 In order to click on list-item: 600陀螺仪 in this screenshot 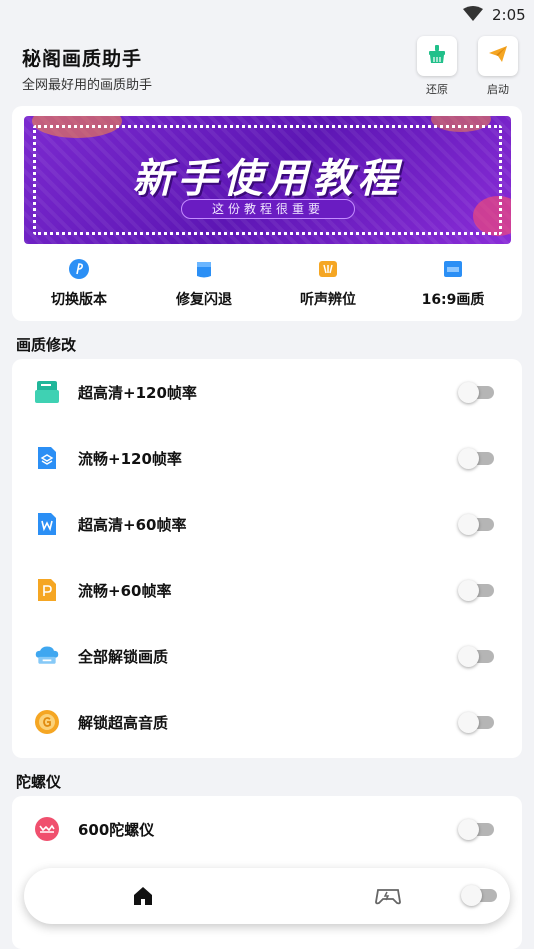, I will do `click(267, 829)`.